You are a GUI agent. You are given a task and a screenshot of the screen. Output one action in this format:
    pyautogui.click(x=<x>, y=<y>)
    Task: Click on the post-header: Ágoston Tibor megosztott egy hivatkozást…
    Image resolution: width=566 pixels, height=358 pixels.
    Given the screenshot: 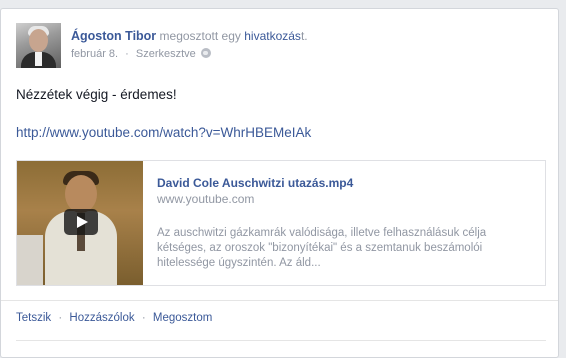 What is the action you would take?
    pyautogui.click(x=189, y=36)
    